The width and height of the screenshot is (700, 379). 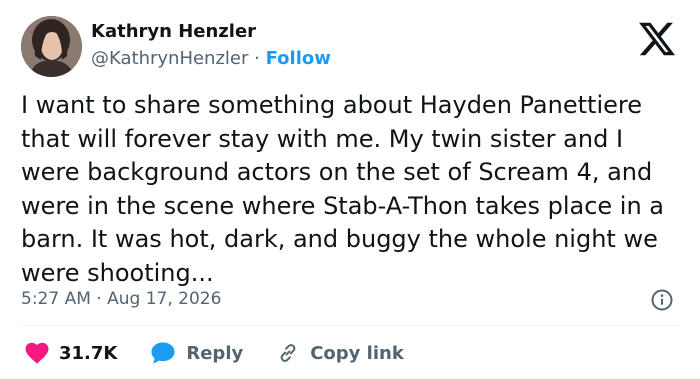 I want to click on tweet-time: 5:27 AM, so click(x=56, y=299).